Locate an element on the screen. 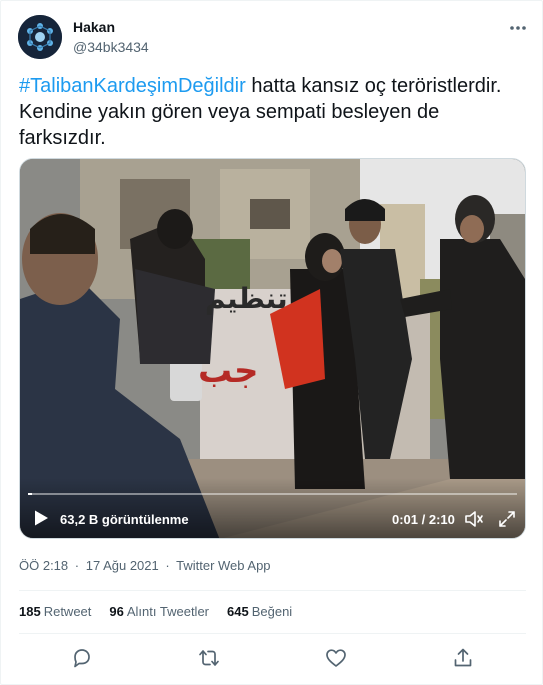  like-count: 645 is located at coordinates (238, 611).